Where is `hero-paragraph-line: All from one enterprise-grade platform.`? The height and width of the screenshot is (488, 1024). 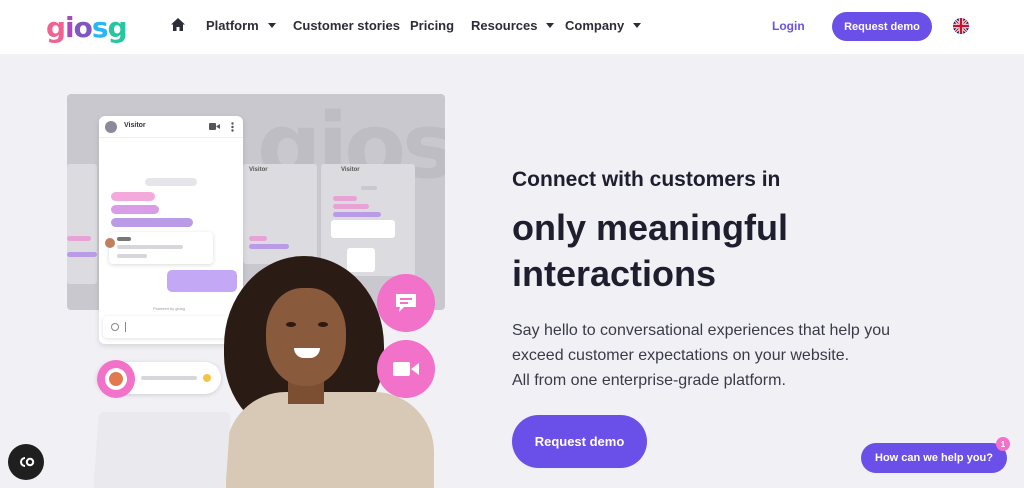 hero-paragraph-line: All from one enterprise-grade platform. is located at coordinates (649, 380).